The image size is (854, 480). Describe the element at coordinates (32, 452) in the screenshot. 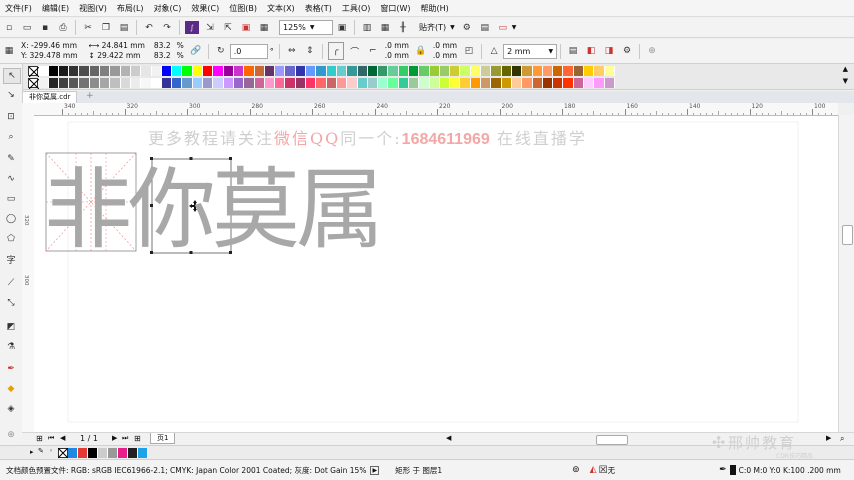

I see `doc-palette-arrow-icon: ▸` at that location.